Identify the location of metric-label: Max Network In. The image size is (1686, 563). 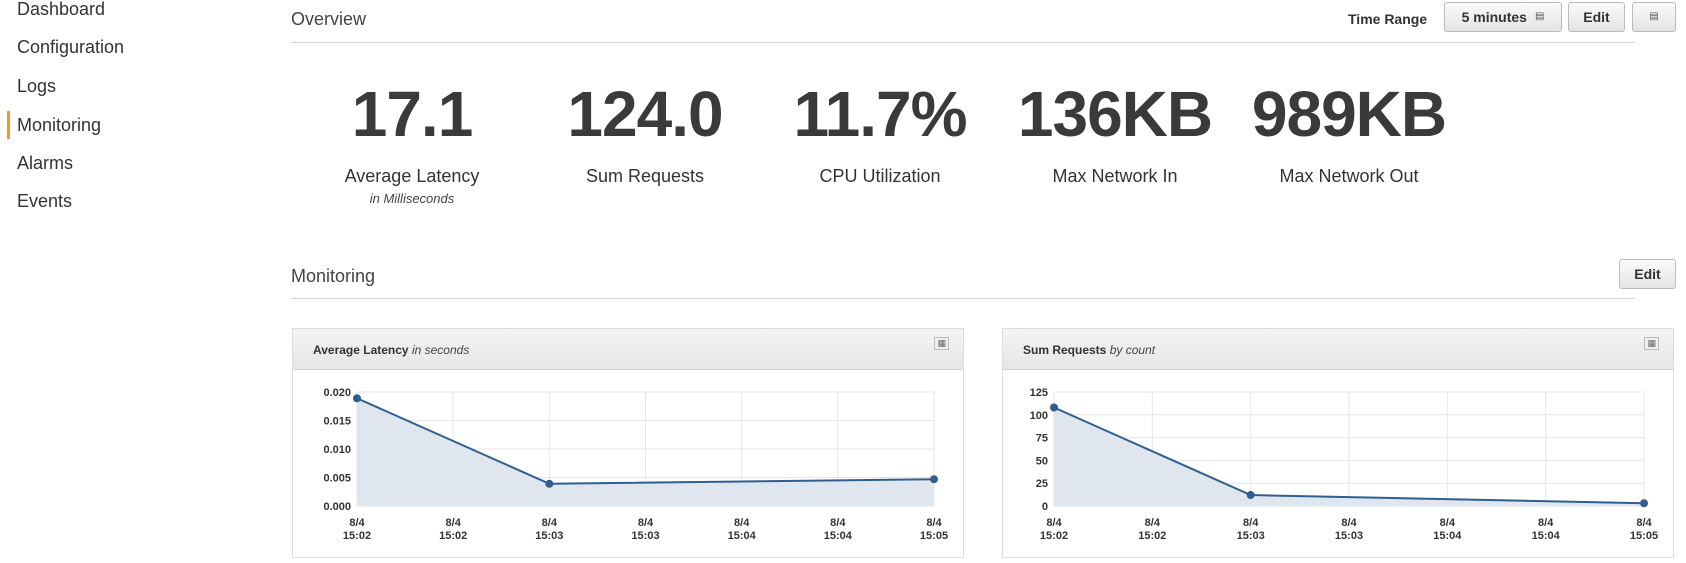
(1115, 176).